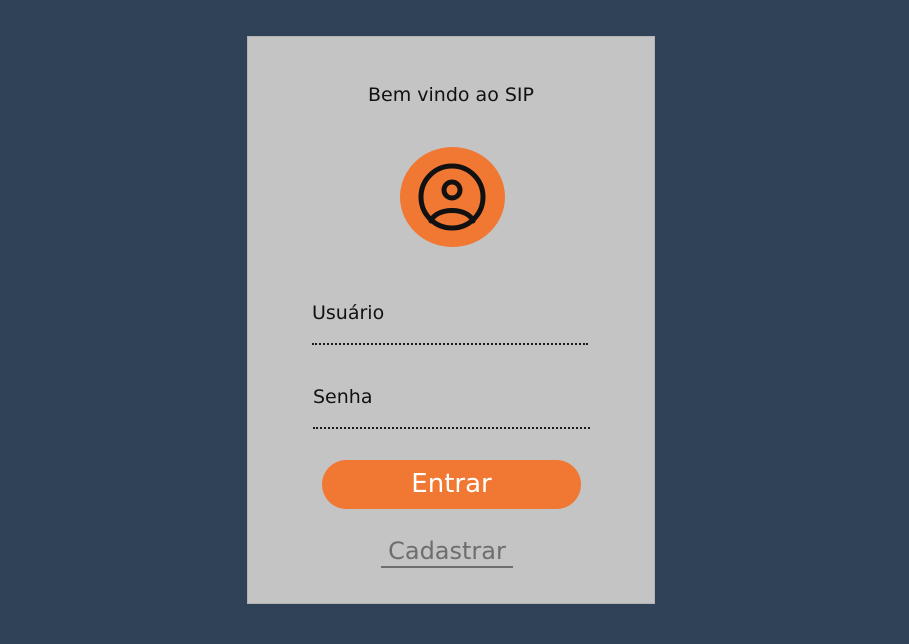  Describe the element at coordinates (451, 484) in the screenshot. I see `enter-button: Entrar` at that location.